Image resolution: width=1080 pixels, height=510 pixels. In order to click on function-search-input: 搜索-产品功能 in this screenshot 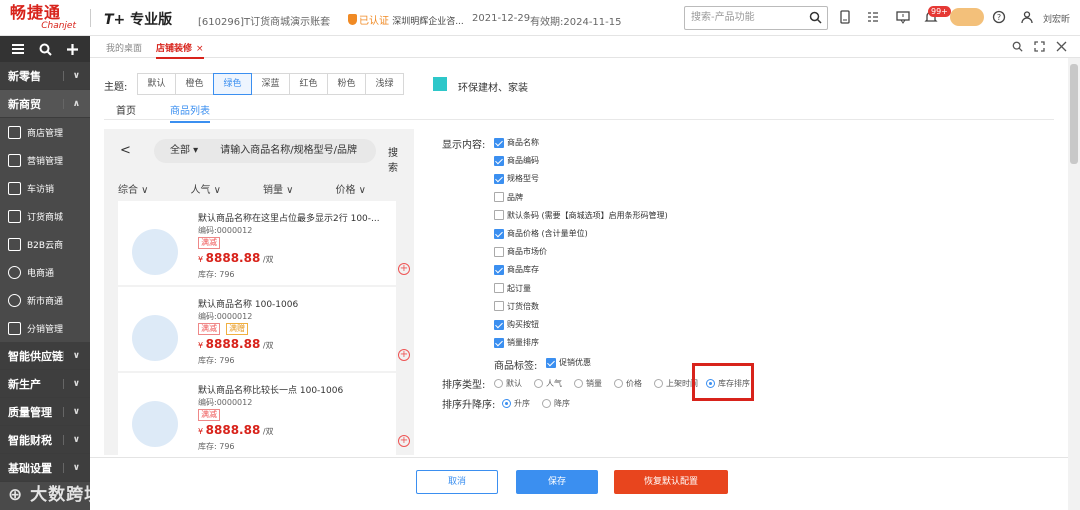, I will do `click(756, 18)`.